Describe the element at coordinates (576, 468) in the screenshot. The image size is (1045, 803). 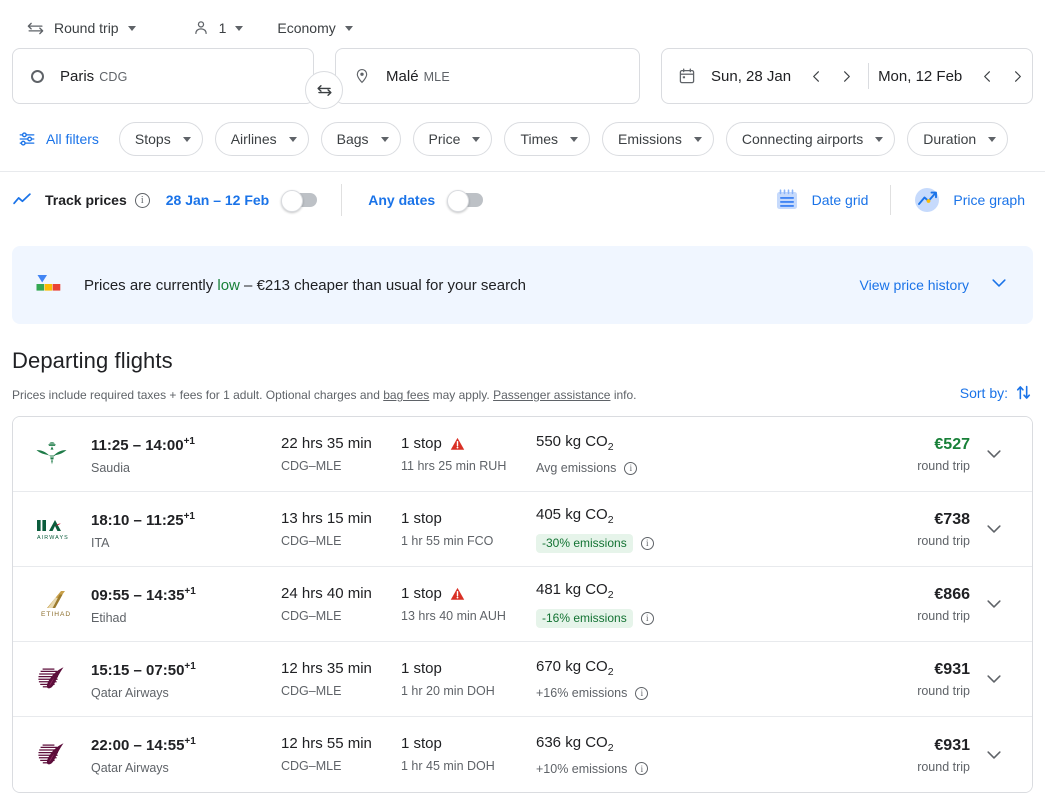
I see `emissions-label: Avg emissions` at that location.